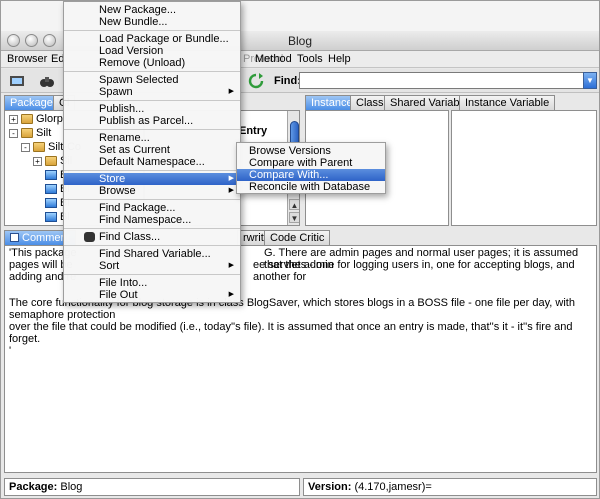 This screenshot has height=499, width=600. What do you see at coordinates (36, 119) in the screenshot?
I see `tree-item-glorp: + Glorp` at bounding box center [36, 119].